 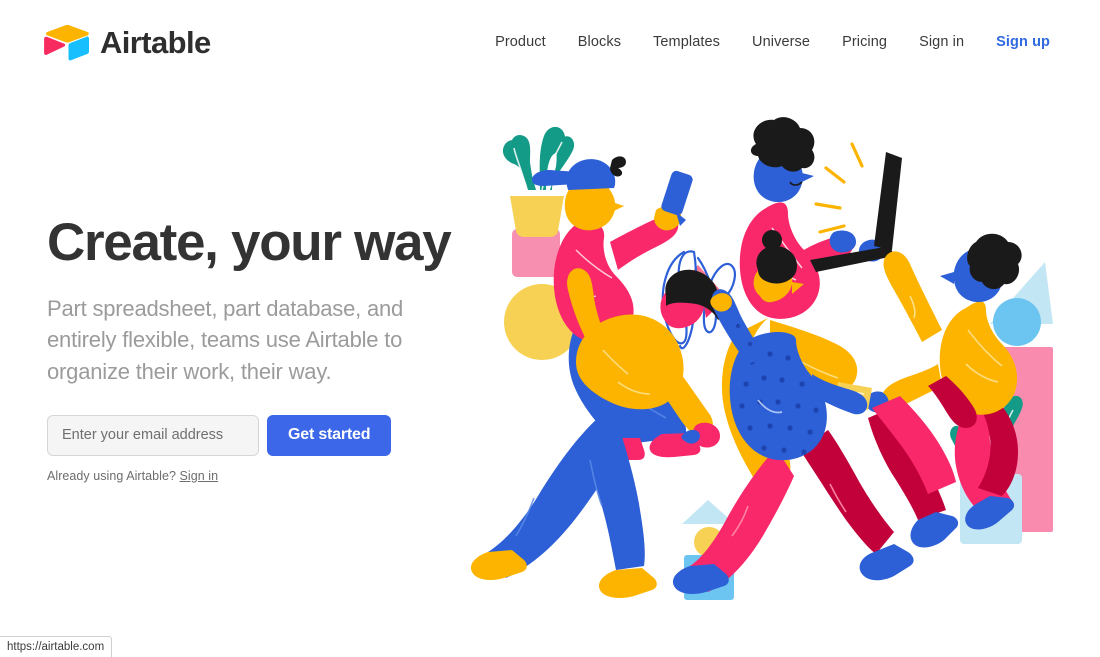 I want to click on nav-item-universe: Universe, so click(x=781, y=42).